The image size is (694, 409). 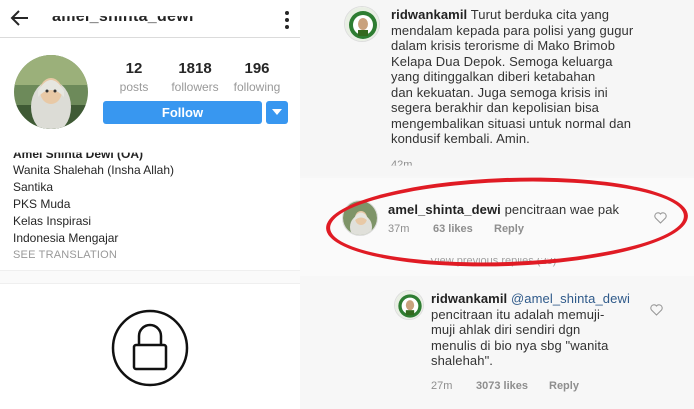 What do you see at coordinates (150, 277) in the screenshot?
I see `section-divider` at bounding box center [150, 277].